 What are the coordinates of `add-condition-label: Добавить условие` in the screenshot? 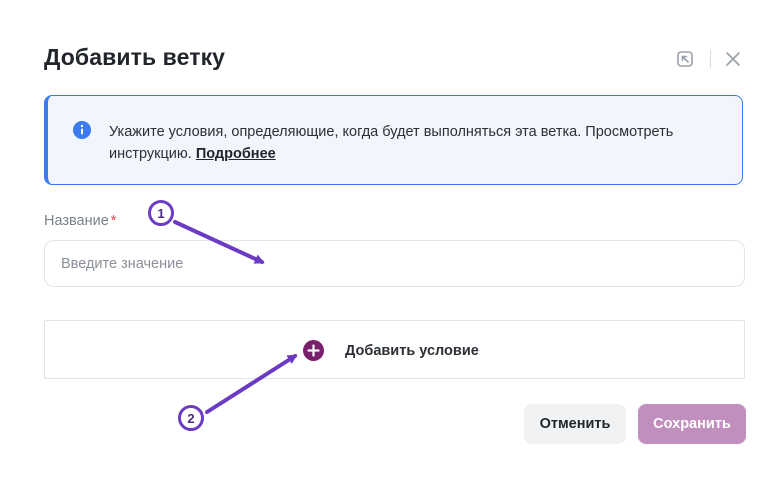 It's located at (412, 350).